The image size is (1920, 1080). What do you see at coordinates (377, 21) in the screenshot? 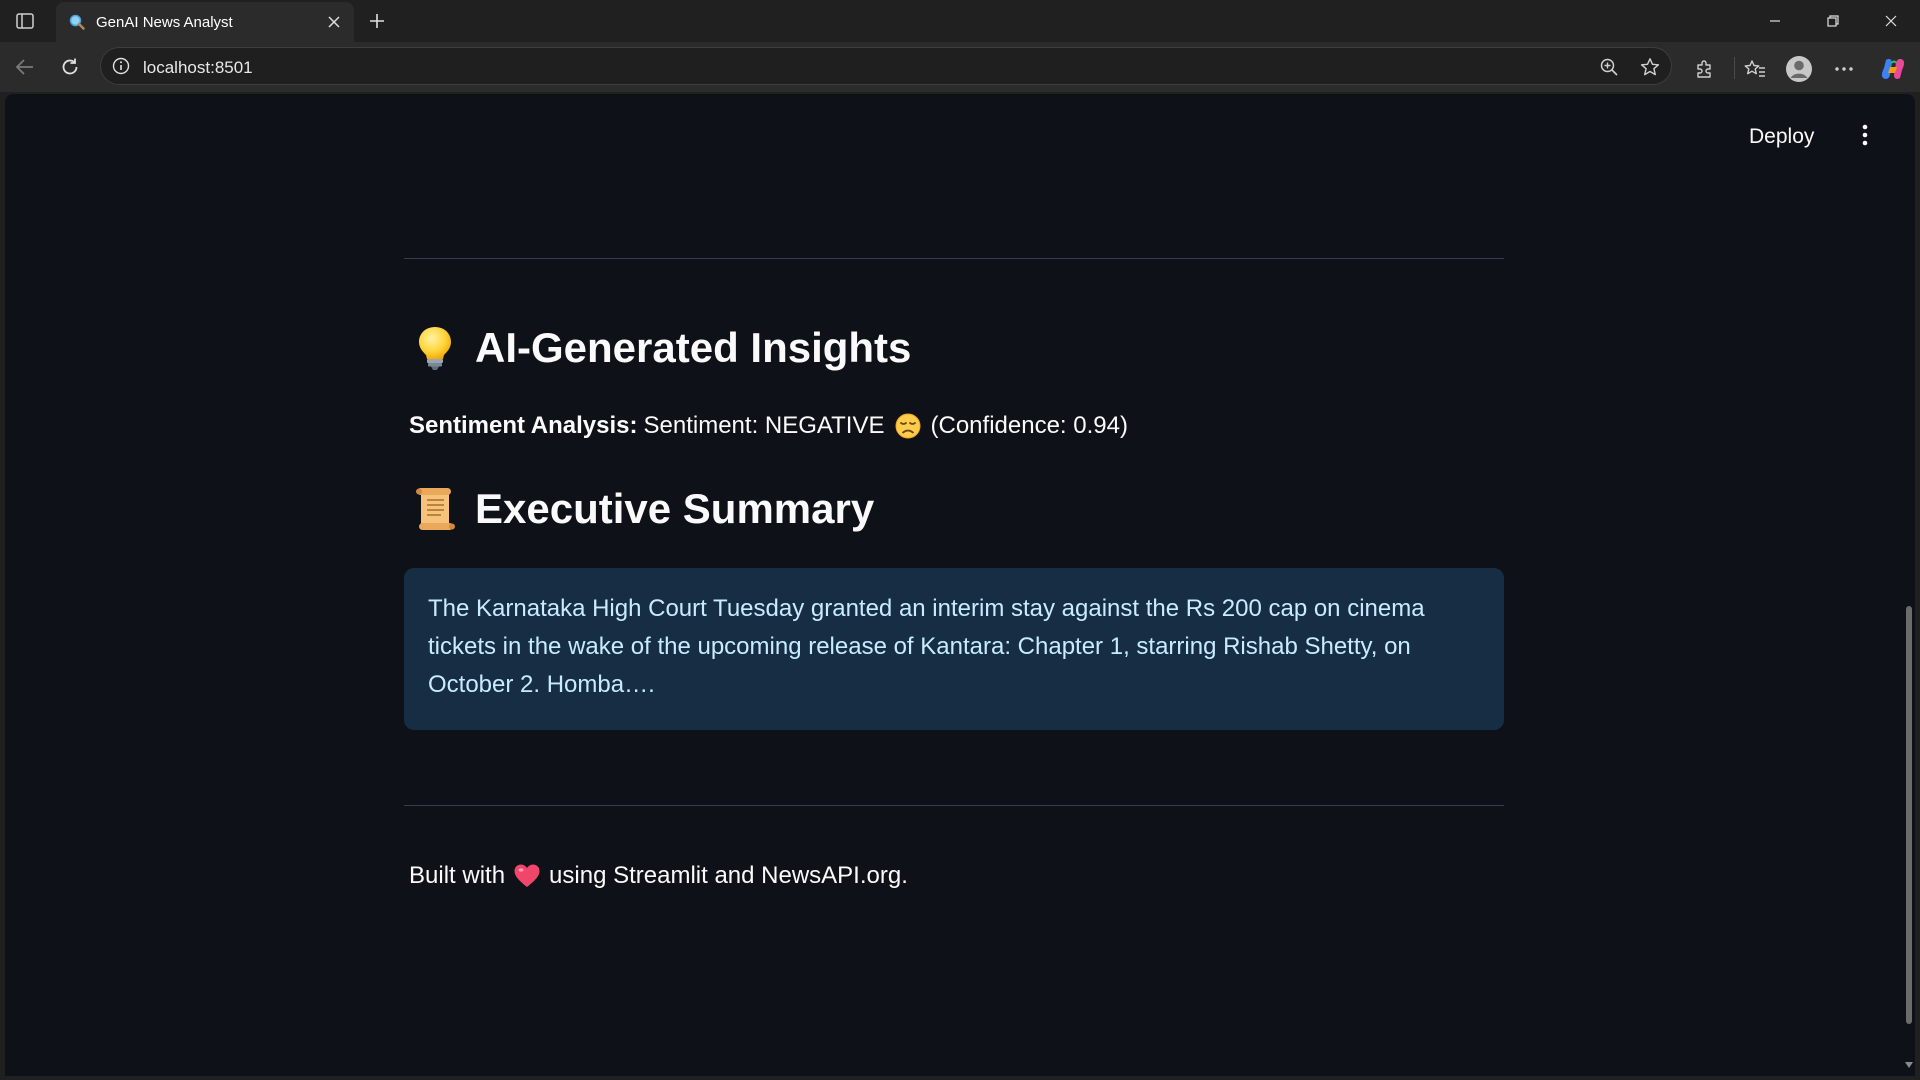
I see `new-tab-plus-icon` at bounding box center [377, 21].